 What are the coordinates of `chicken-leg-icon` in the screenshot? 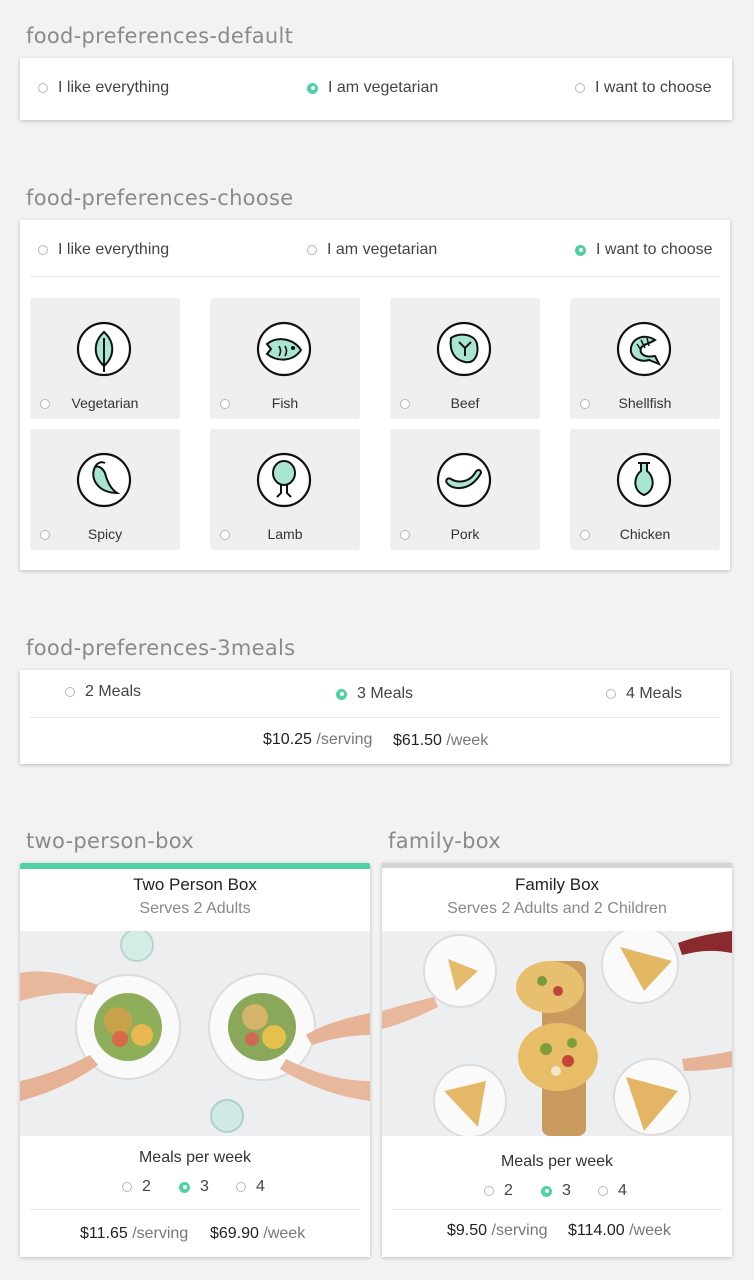 It's located at (644, 480).